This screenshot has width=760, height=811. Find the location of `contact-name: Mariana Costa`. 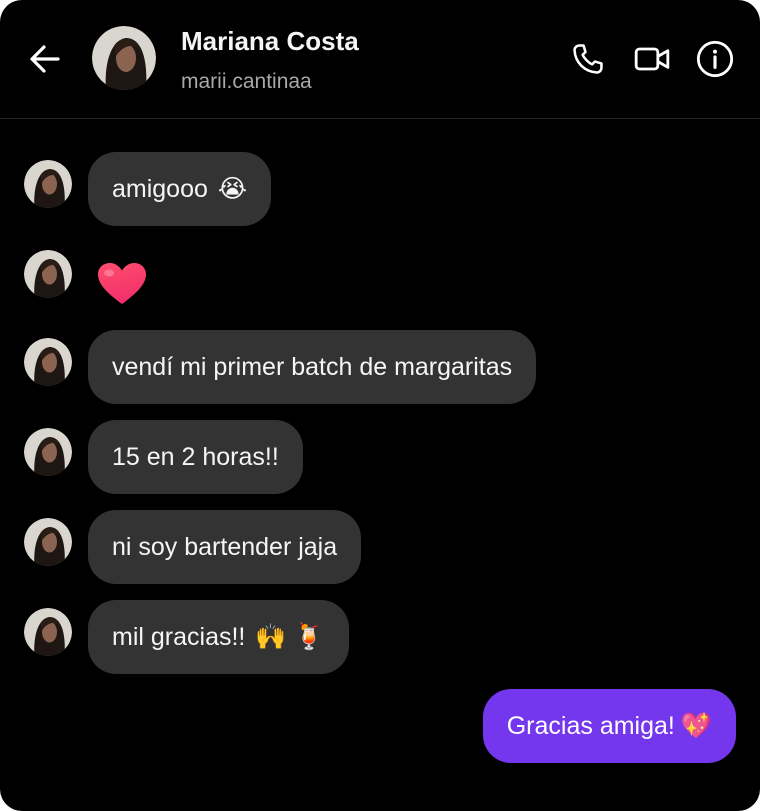

contact-name: Mariana Costa is located at coordinates (270, 41).